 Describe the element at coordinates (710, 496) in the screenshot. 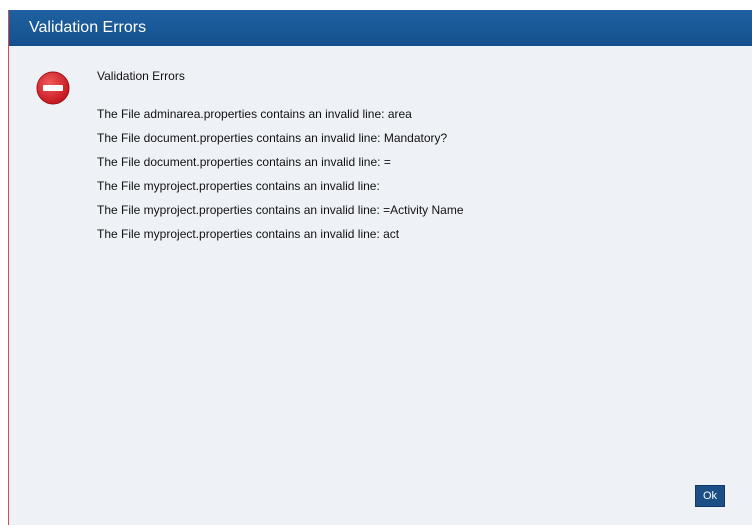

I see `ok-button: Ok` at that location.